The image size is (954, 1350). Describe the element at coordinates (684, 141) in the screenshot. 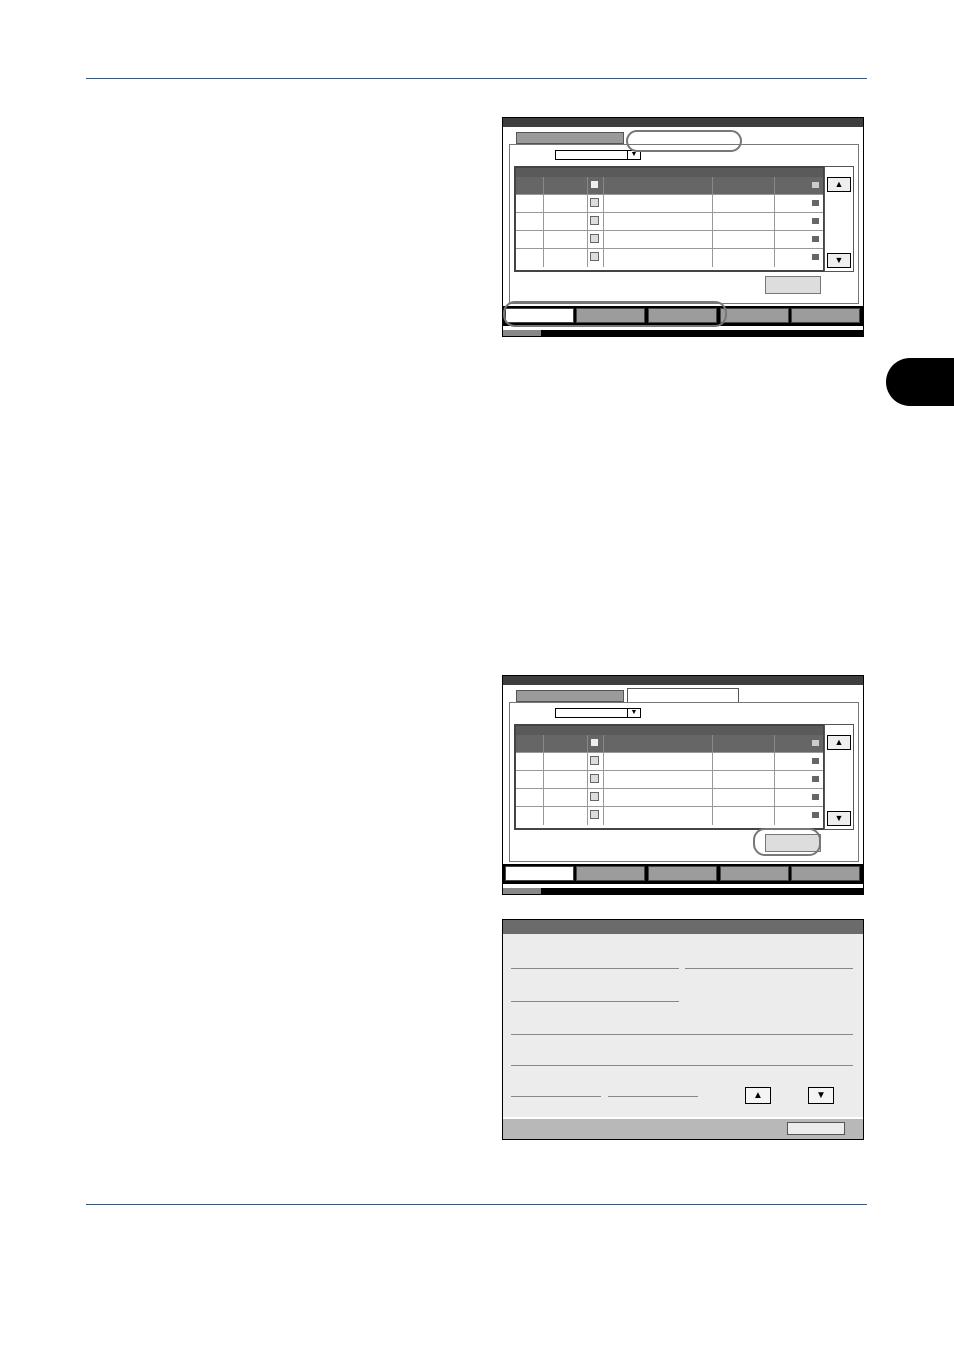

I see `highlight-ring-tab` at that location.